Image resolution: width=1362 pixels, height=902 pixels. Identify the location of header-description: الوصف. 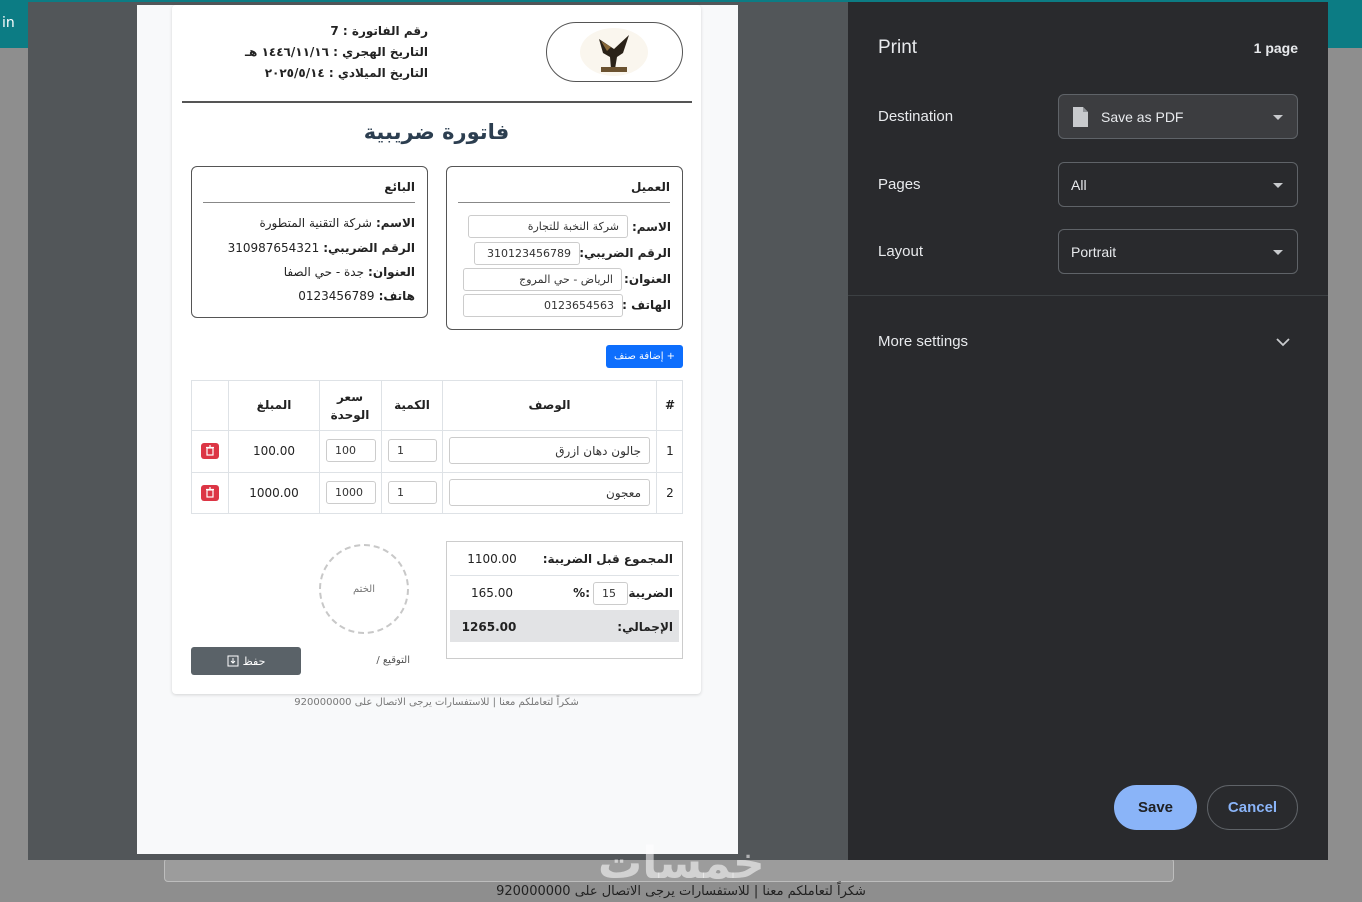
(549, 405).